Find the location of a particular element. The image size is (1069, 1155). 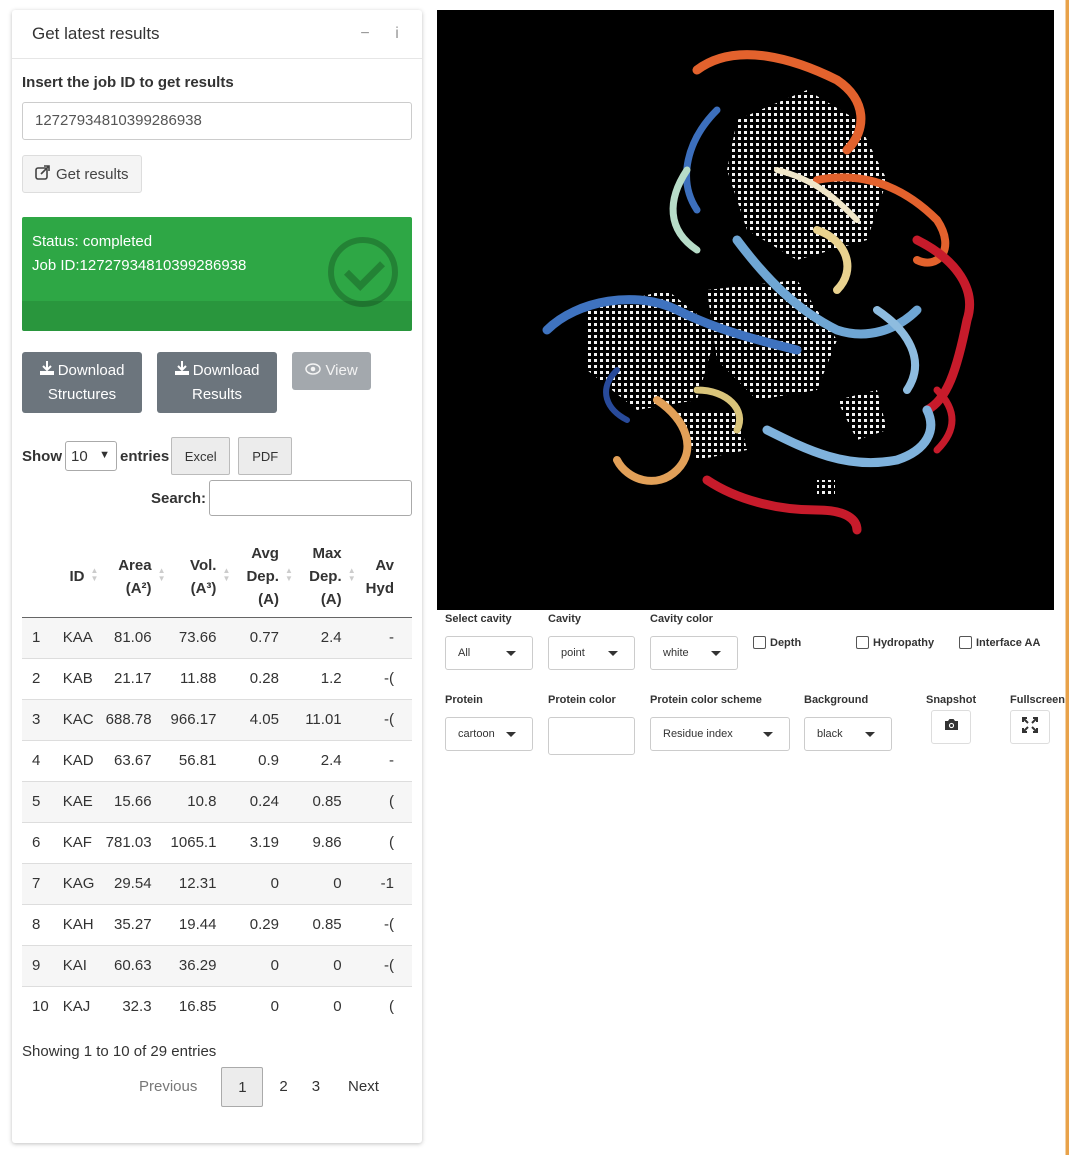

table-row: 9 KAI 60.63 36.29 0 0 -( is located at coordinates (217, 965).